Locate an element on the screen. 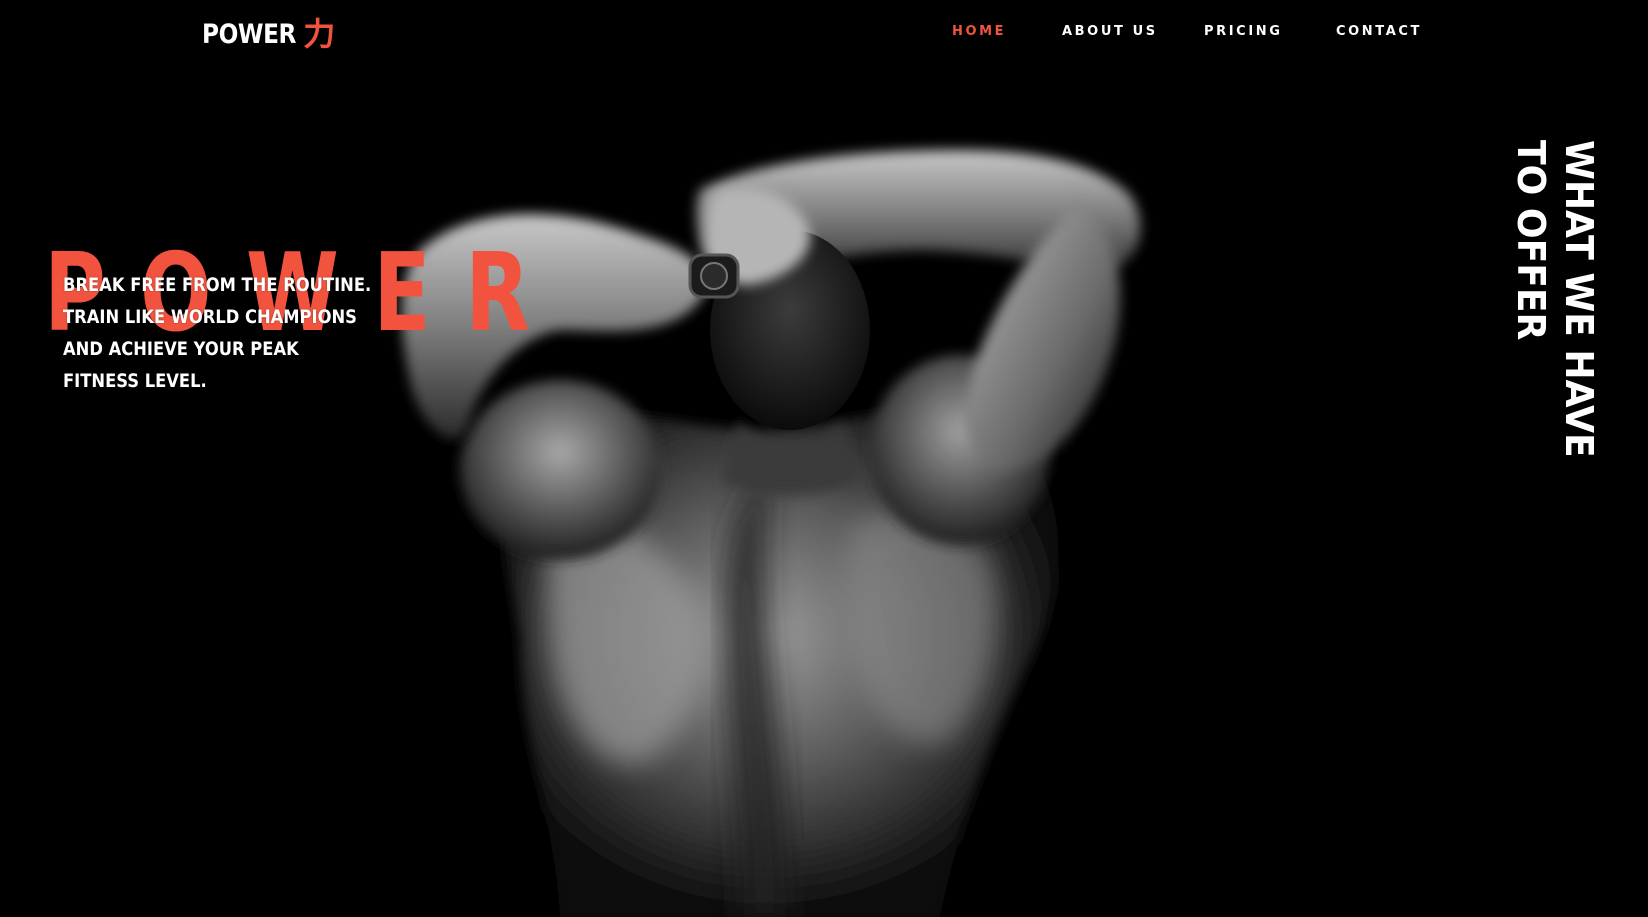  brand-name: POWER is located at coordinates (249, 34).